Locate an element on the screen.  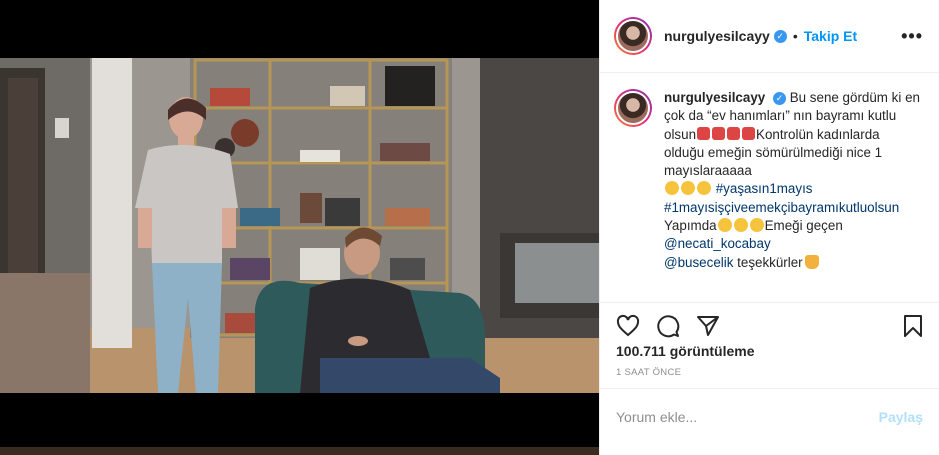
thanks-text: teşekkürler is located at coordinates (770, 262).